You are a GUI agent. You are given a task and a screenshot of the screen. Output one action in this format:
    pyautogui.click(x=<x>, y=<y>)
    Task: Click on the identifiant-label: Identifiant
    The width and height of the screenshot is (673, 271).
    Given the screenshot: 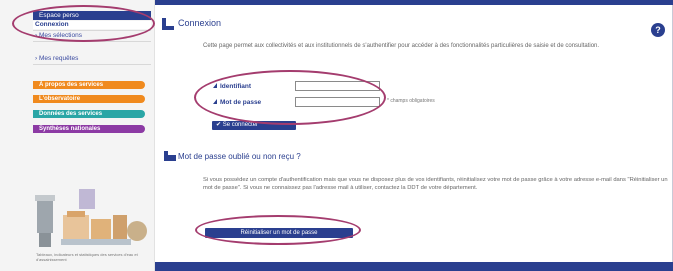 What is the action you would take?
    pyautogui.click(x=232, y=86)
    